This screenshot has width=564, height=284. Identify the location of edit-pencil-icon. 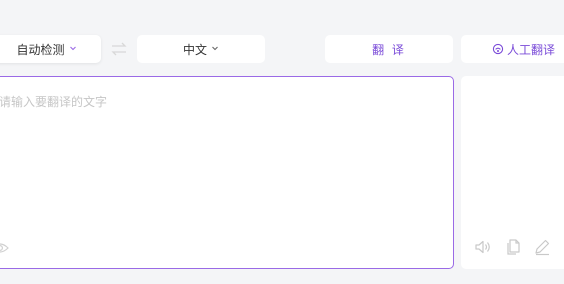
(542, 247).